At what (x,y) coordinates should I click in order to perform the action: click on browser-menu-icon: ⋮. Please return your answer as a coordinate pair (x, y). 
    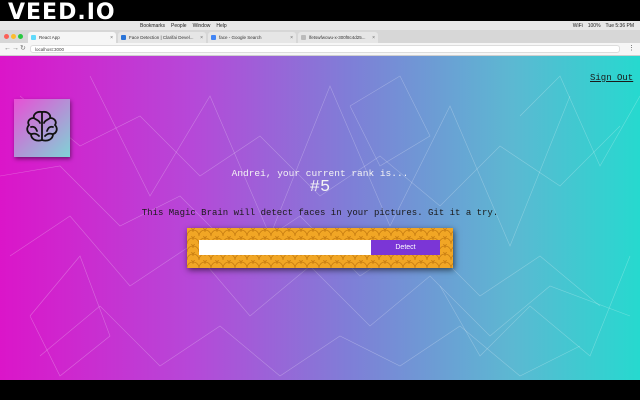
    Looking at the image, I should click on (631, 48).